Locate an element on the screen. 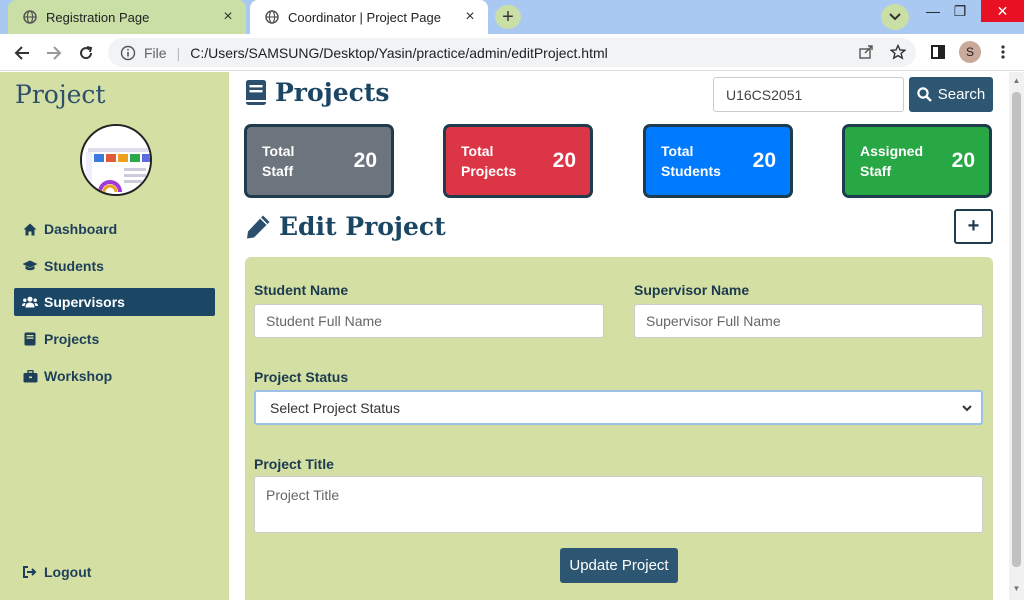  stat-card-total-students: Total Students 20 is located at coordinates (718, 161).